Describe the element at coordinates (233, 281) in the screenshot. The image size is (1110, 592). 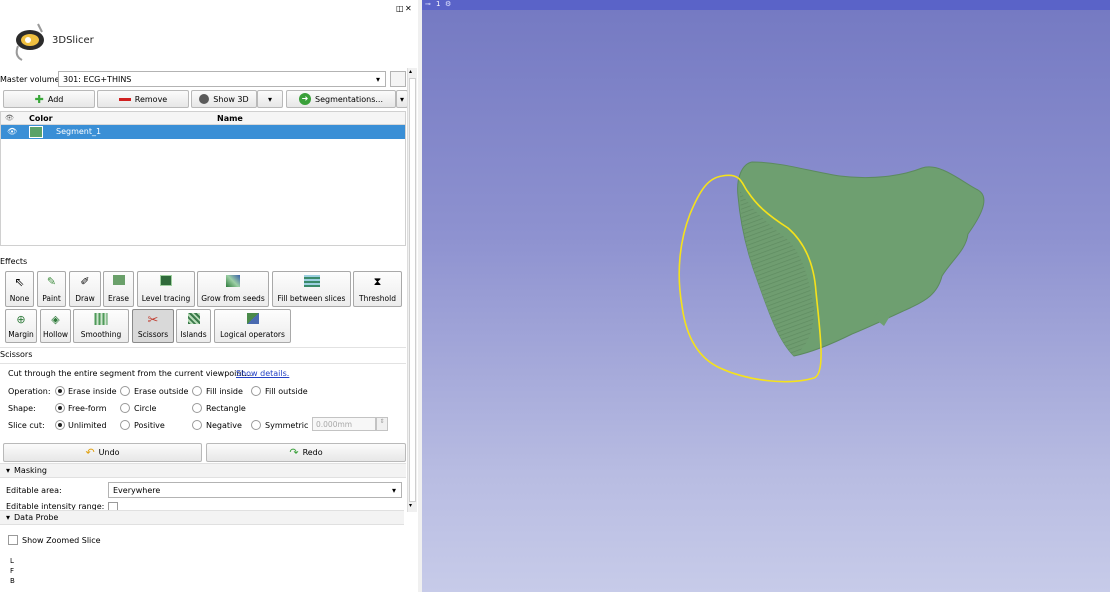
I see `grow-seeds-icon` at that location.